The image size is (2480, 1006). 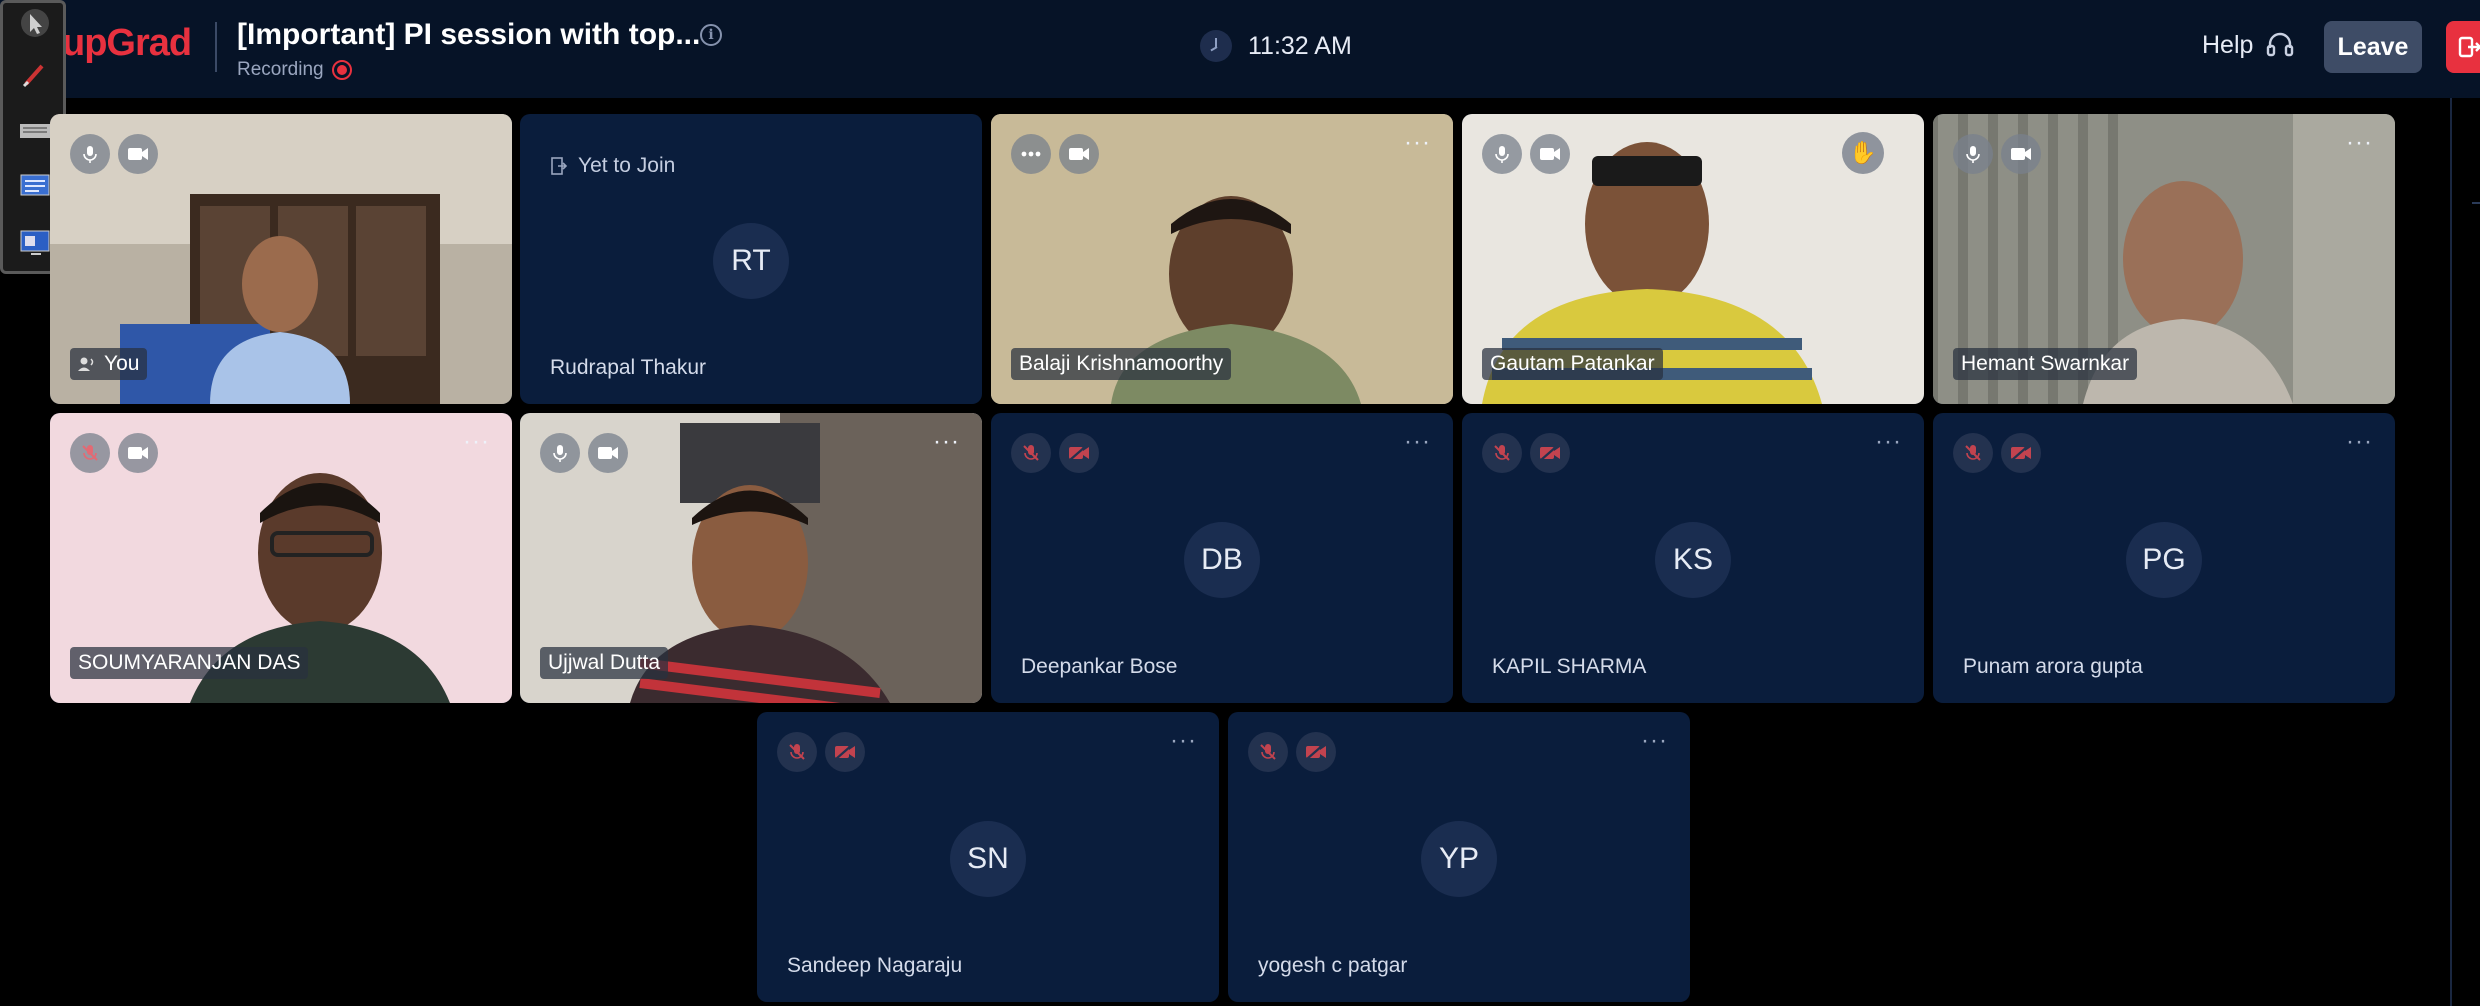 I want to click on help-button: Help, so click(x=2248, y=45).